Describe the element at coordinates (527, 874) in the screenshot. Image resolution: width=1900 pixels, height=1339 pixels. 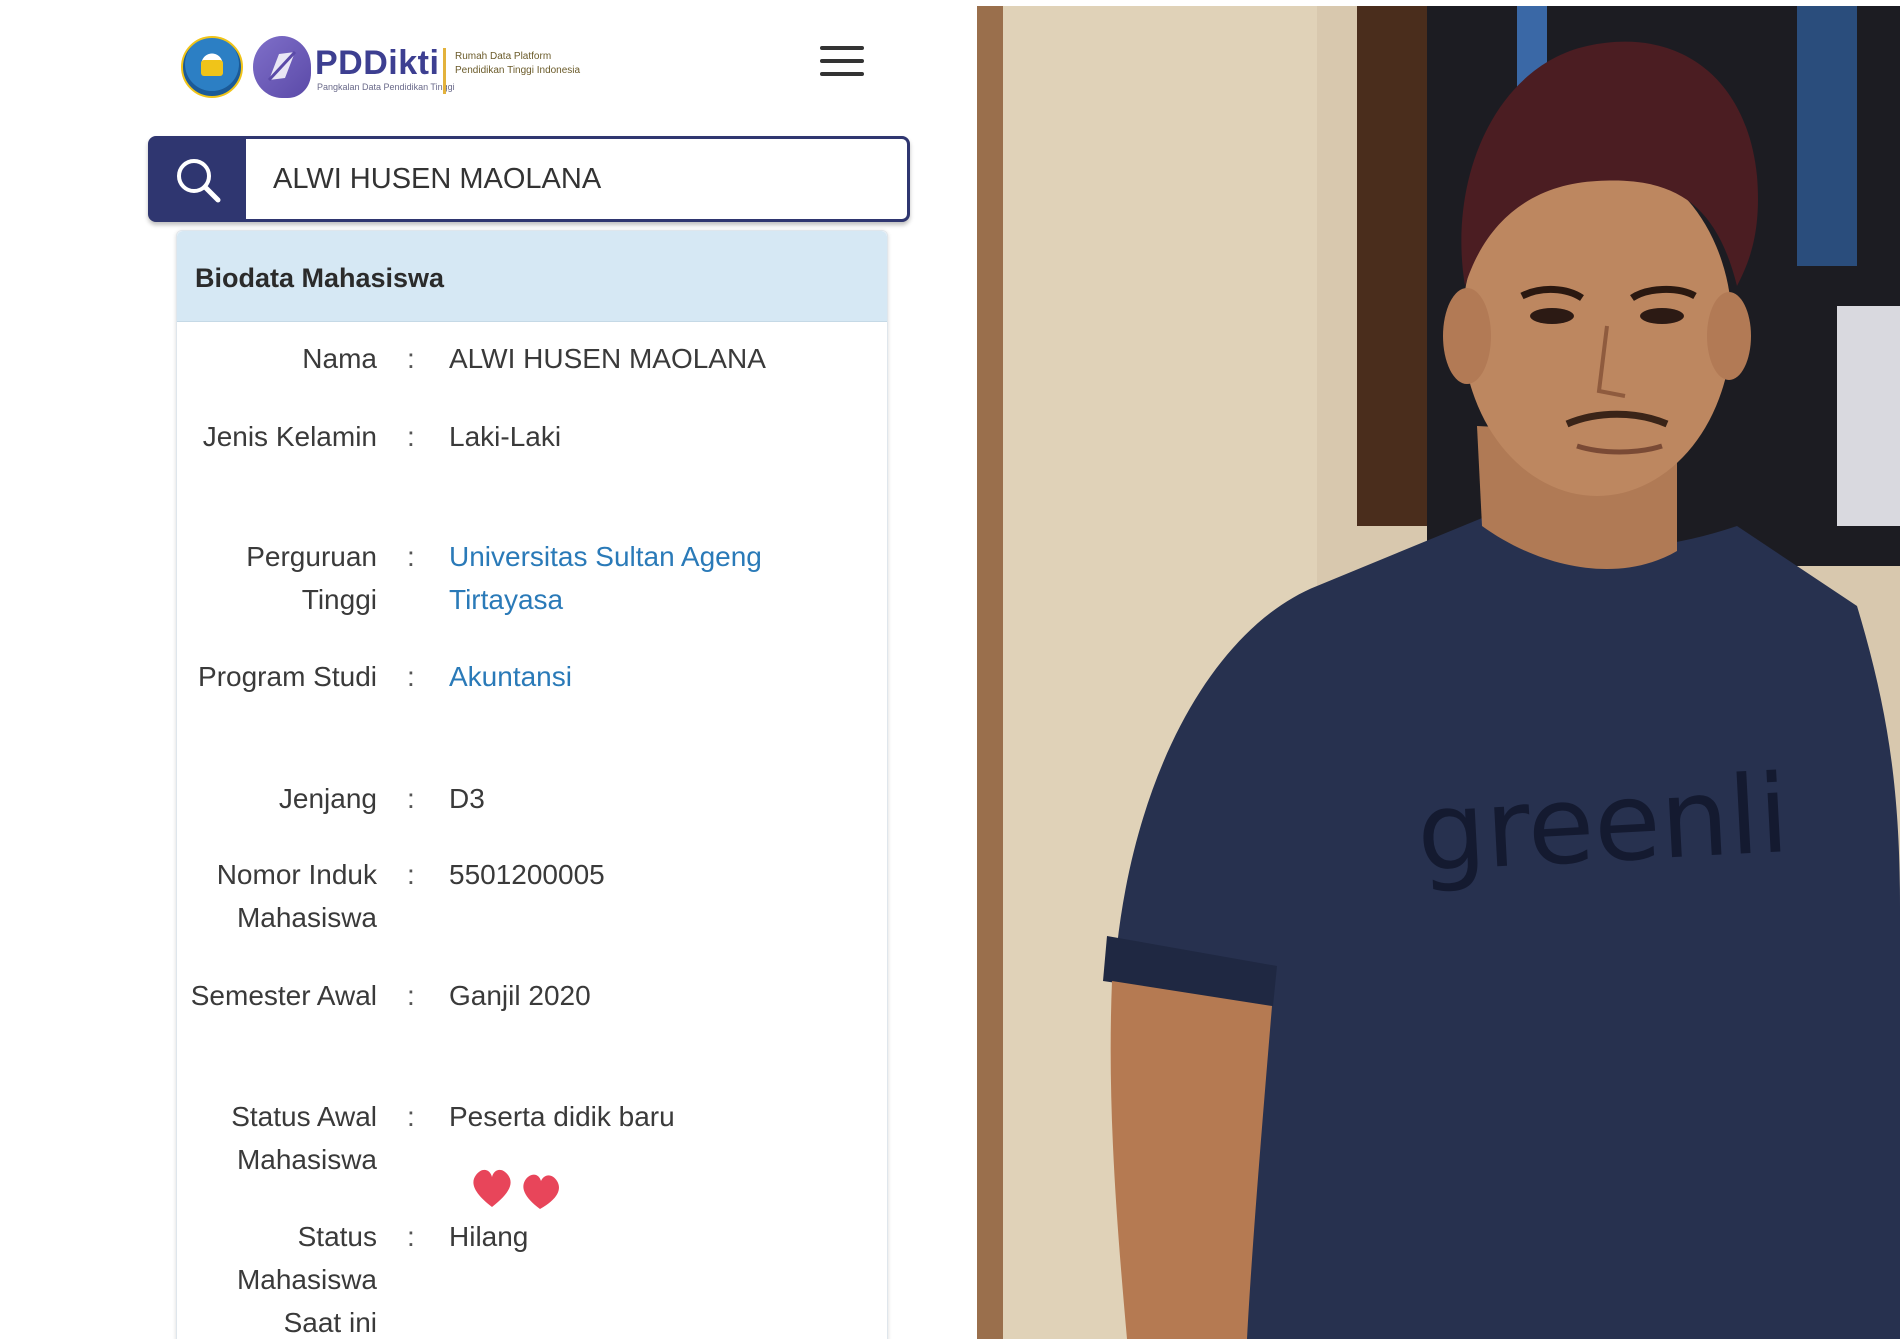
I see `row-value: 5501200005` at that location.